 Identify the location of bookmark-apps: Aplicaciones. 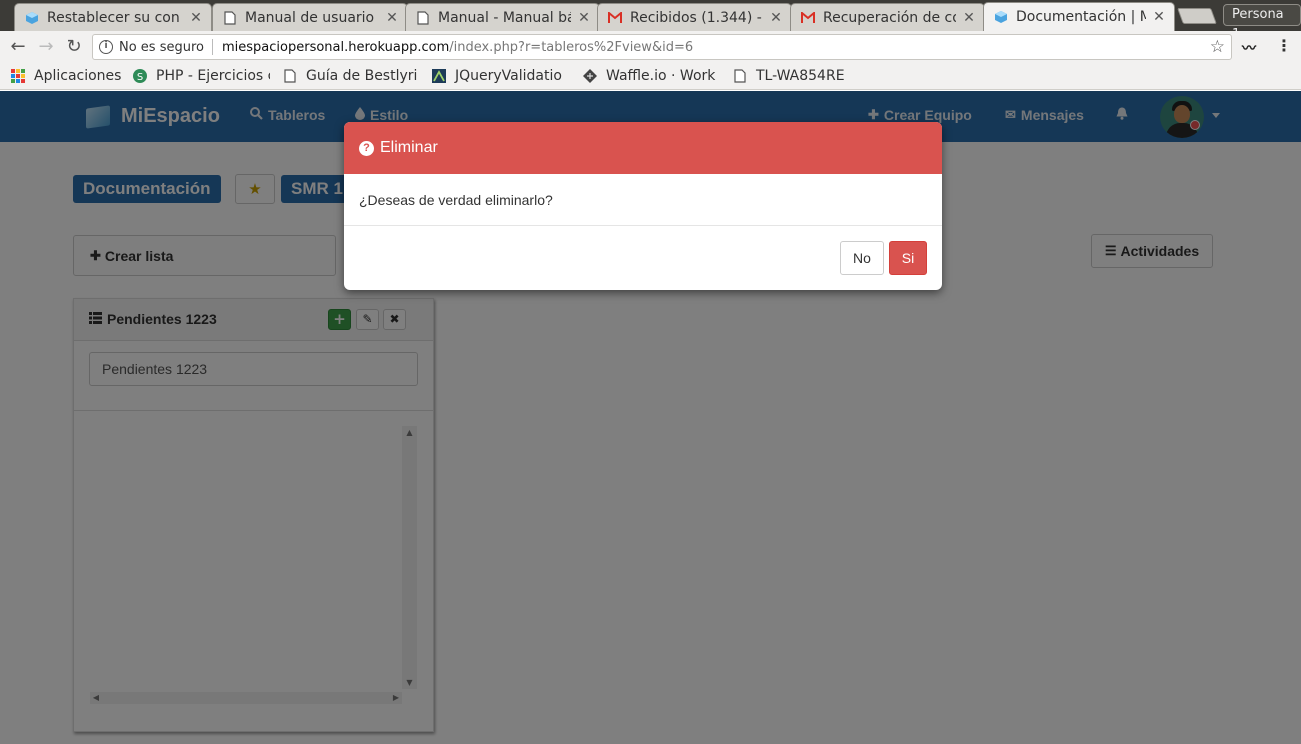
(65, 76).